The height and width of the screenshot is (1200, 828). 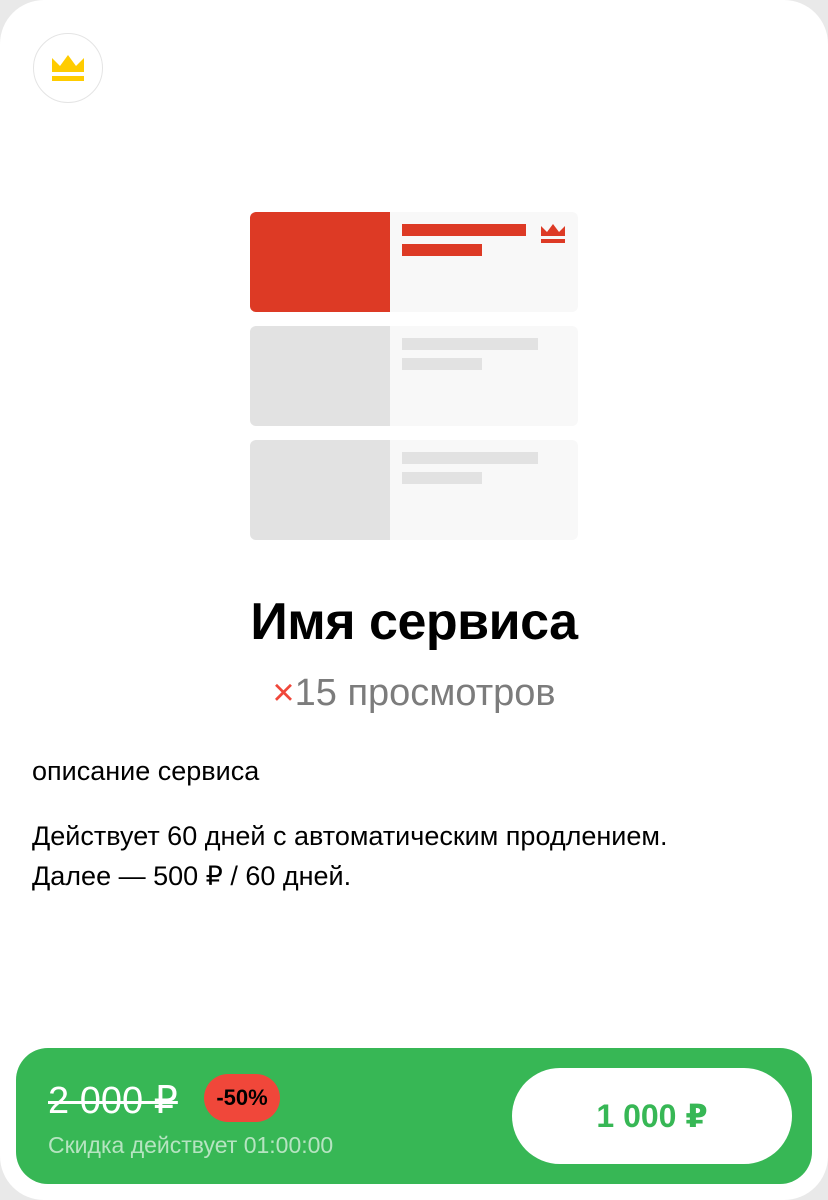 What do you see at coordinates (425, 693) in the screenshot?
I see `views-text: 15 просмотров` at bounding box center [425, 693].